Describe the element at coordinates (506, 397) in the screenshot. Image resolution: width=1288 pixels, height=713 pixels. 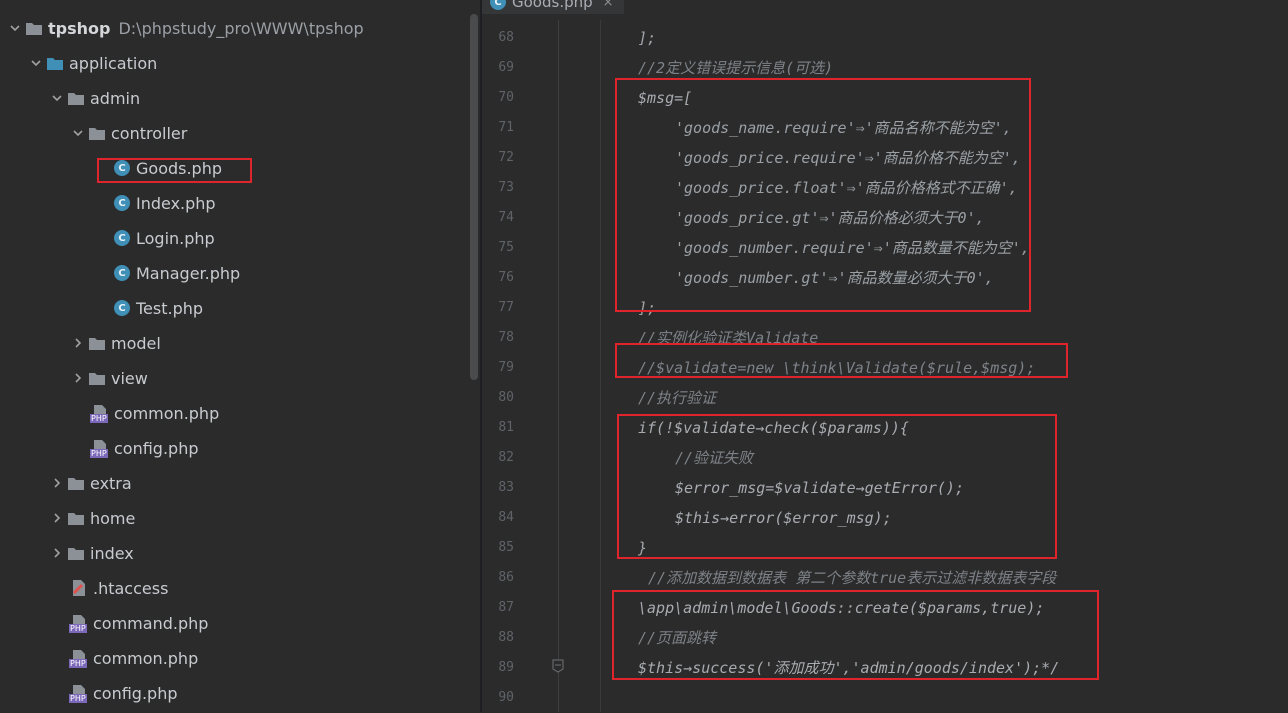
I see `line-number: 80` at that location.